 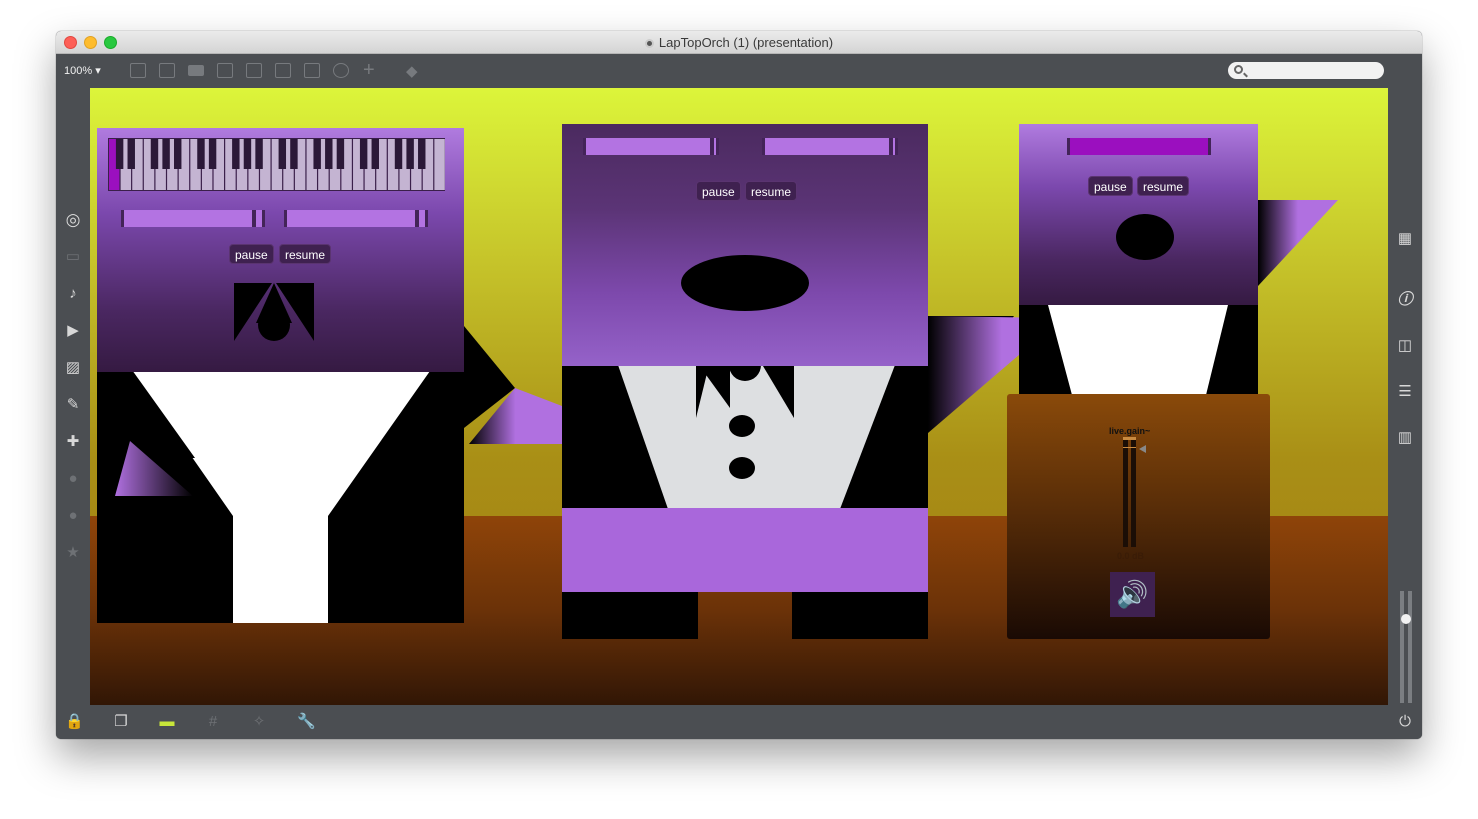 What do you see at coordinates (1130, 431) in the screenshot?
I see `gain-object-name: live.gain~` at bounding box center [1130, 431].